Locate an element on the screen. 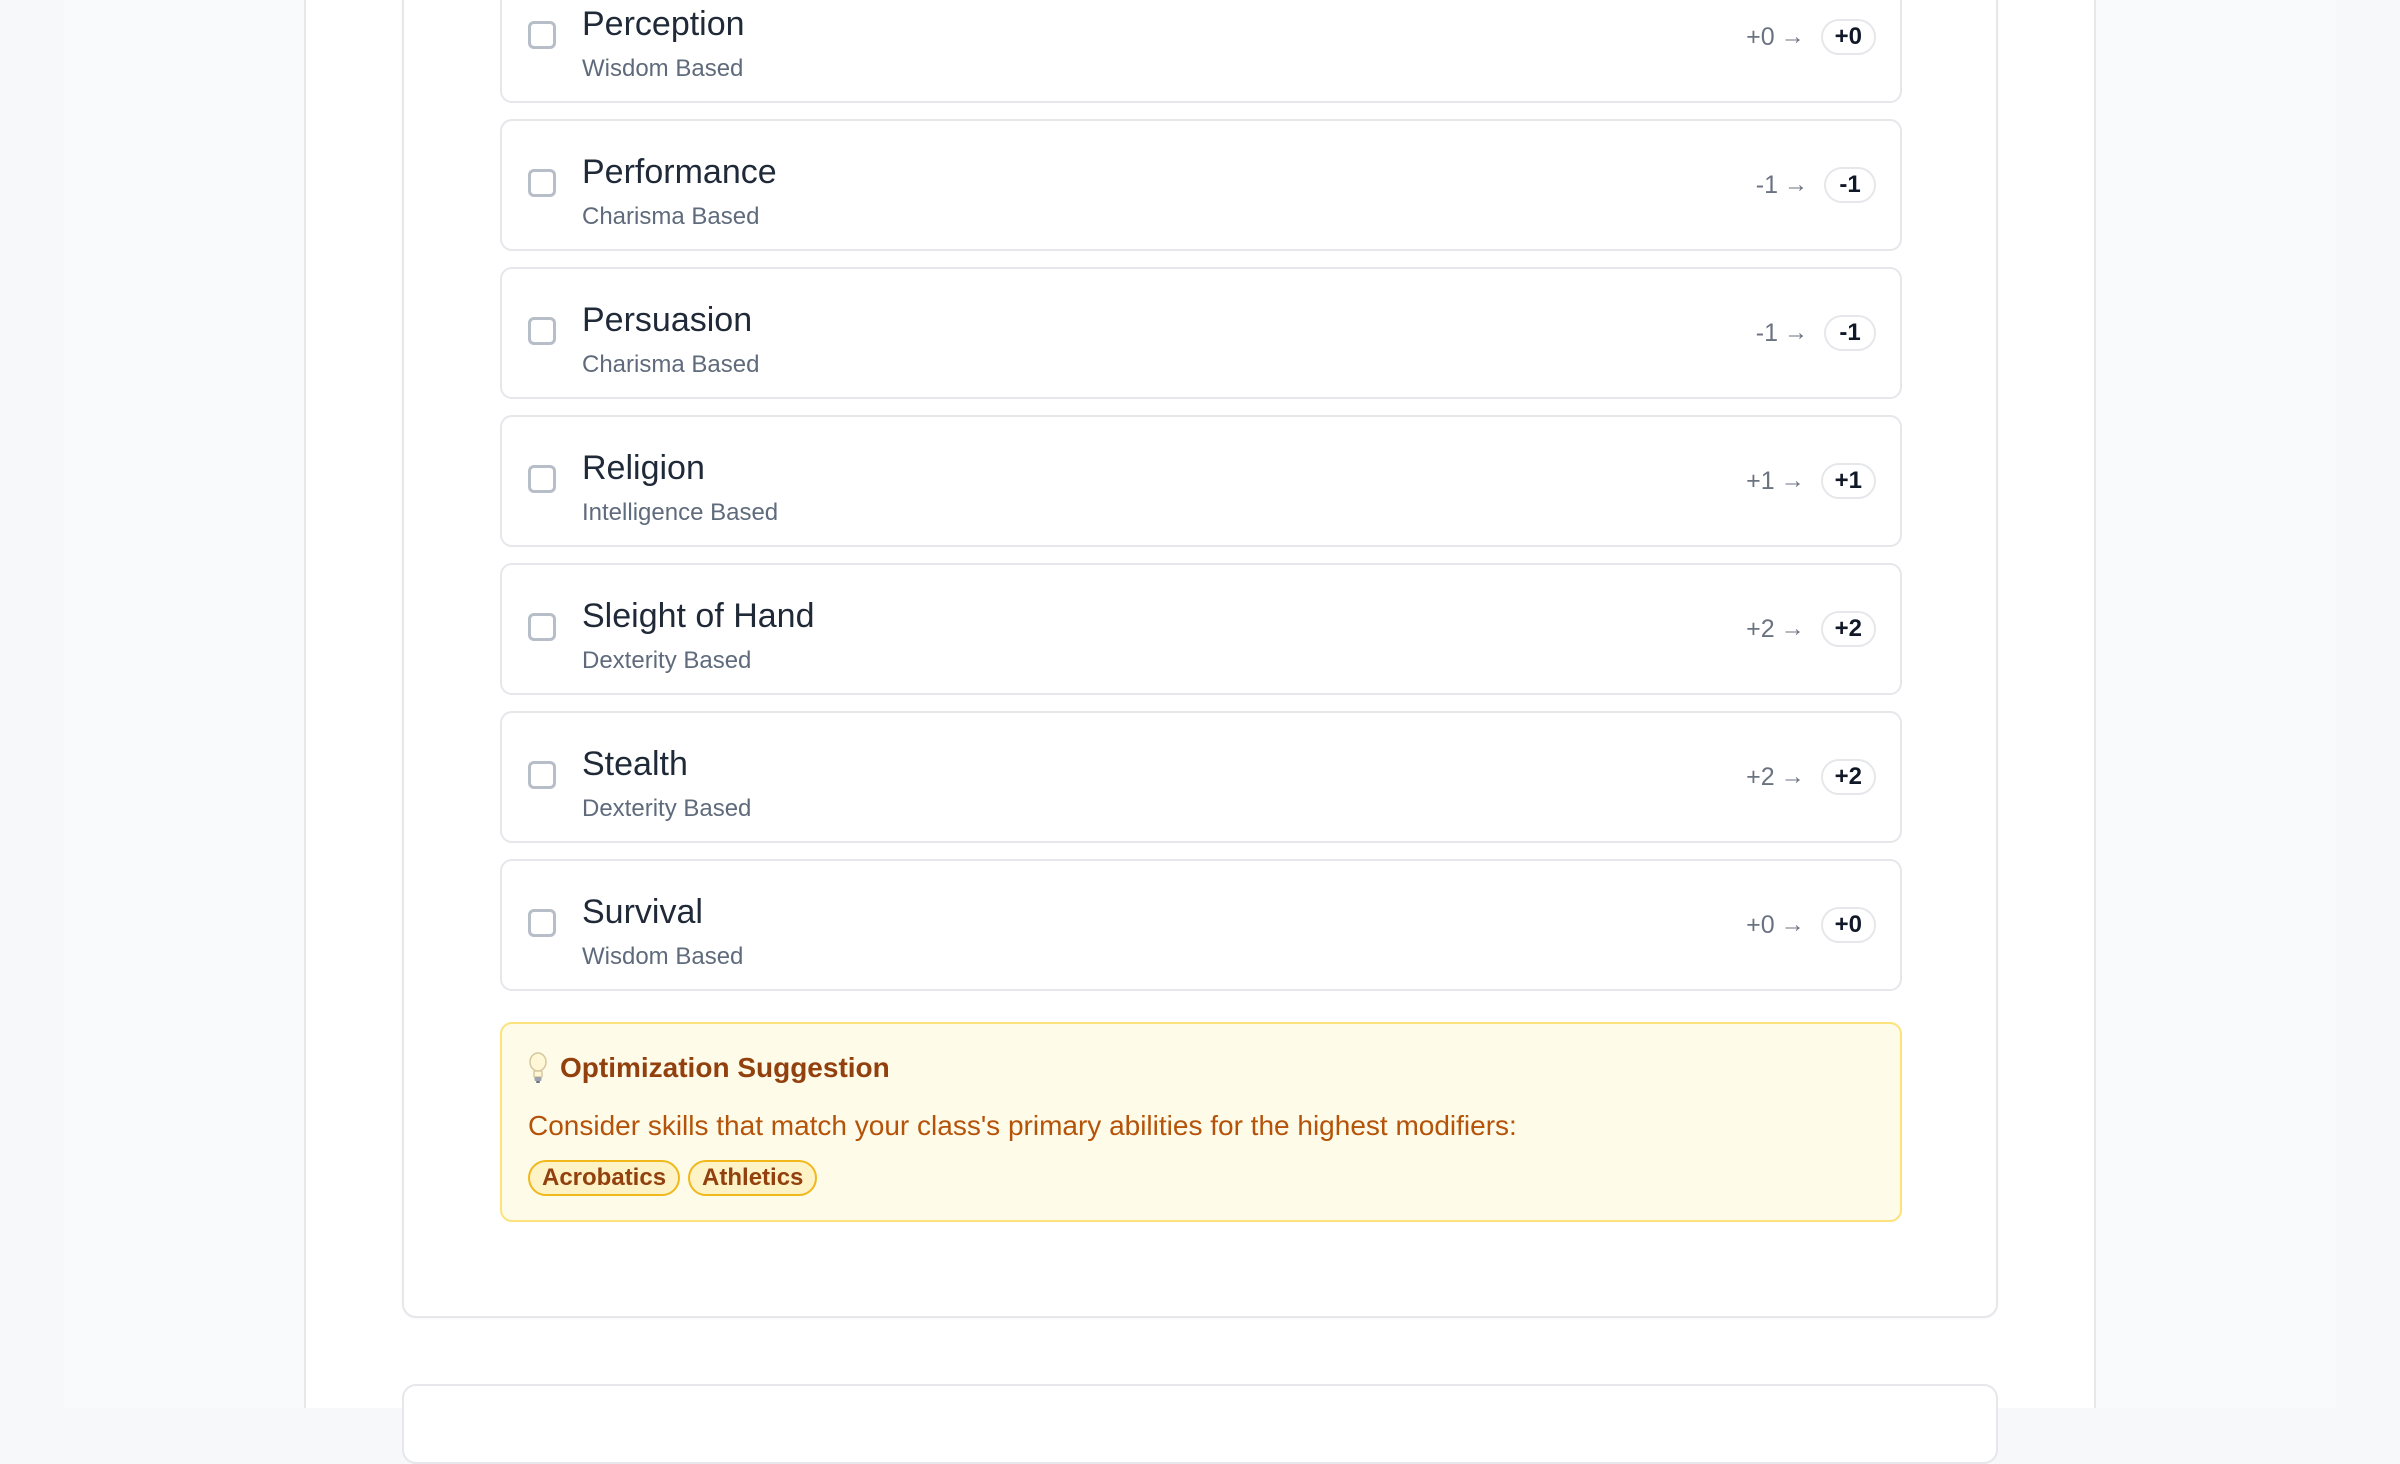 This screenshot has width=2400, height=1464. skill-row-sleight-of-hand: Sleight of Hand Dexterity Based +2 → +2 is located at coordinates (1201, 629).